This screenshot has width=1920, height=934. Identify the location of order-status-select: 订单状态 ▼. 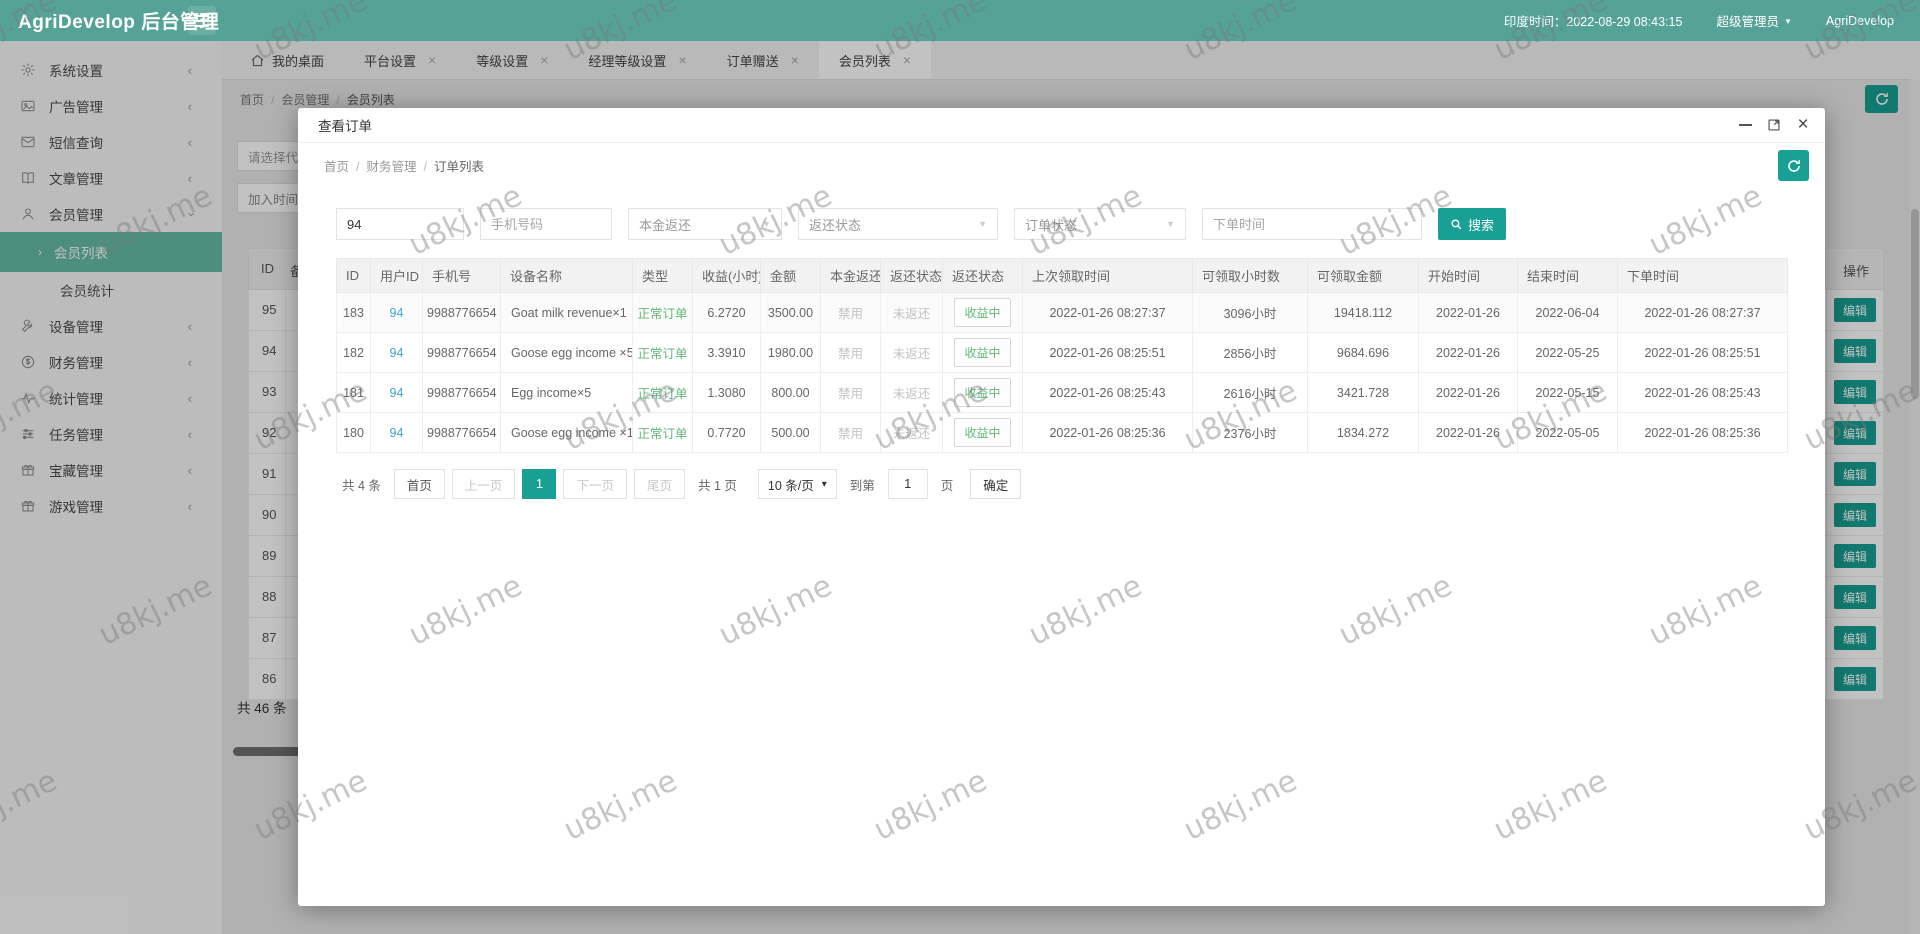
(1100, 224).